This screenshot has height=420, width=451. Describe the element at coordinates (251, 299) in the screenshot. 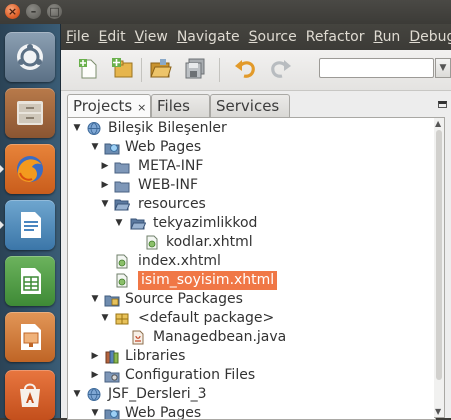

I see `tree-row: ▼ Source Packages` at that location.